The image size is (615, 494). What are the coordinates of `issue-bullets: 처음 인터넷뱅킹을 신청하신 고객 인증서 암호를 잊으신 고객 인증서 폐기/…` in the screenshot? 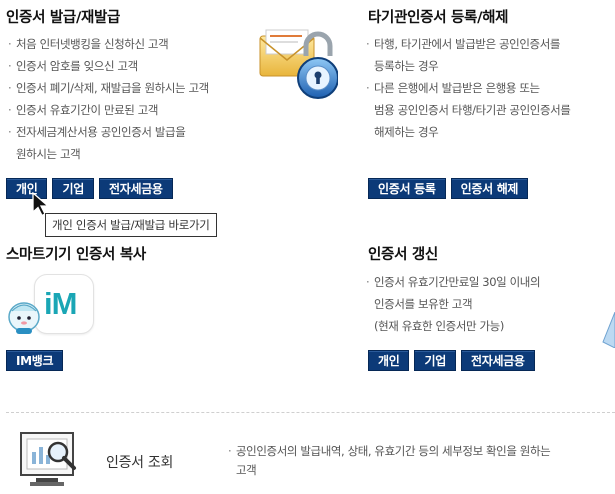 It's located at (108, 99).